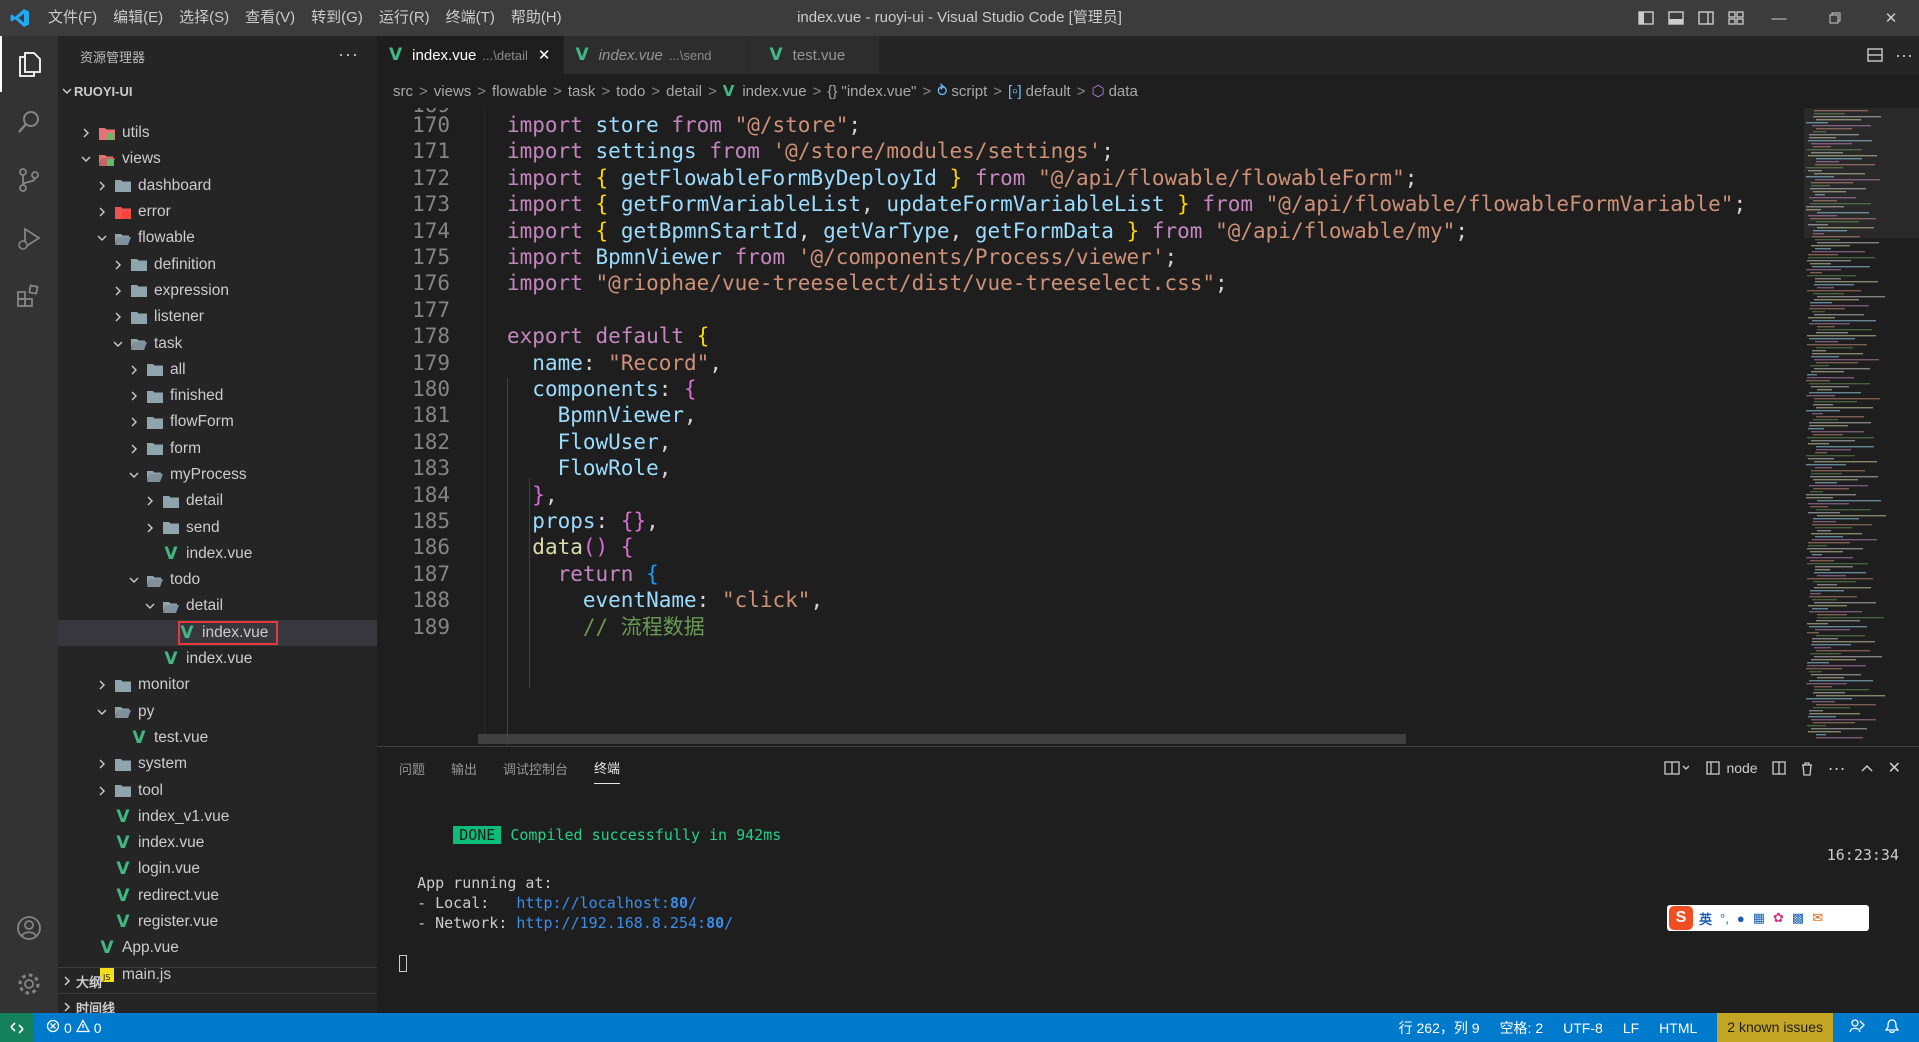  Describe the element at coordinates (1048, 91) in the screenshot. I see `breadcrumb-default: default` at that location.